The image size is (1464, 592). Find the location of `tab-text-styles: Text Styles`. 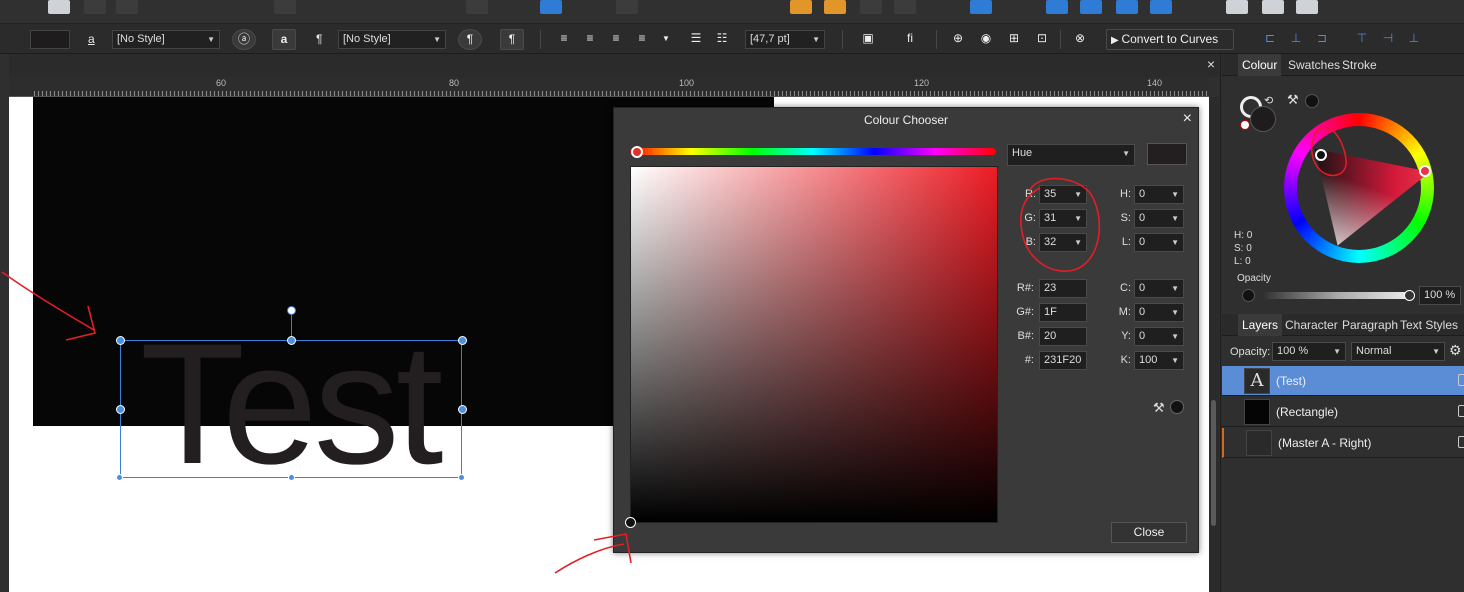

tab-text-styles: Text Styles is located at coordinates (1429, 325).